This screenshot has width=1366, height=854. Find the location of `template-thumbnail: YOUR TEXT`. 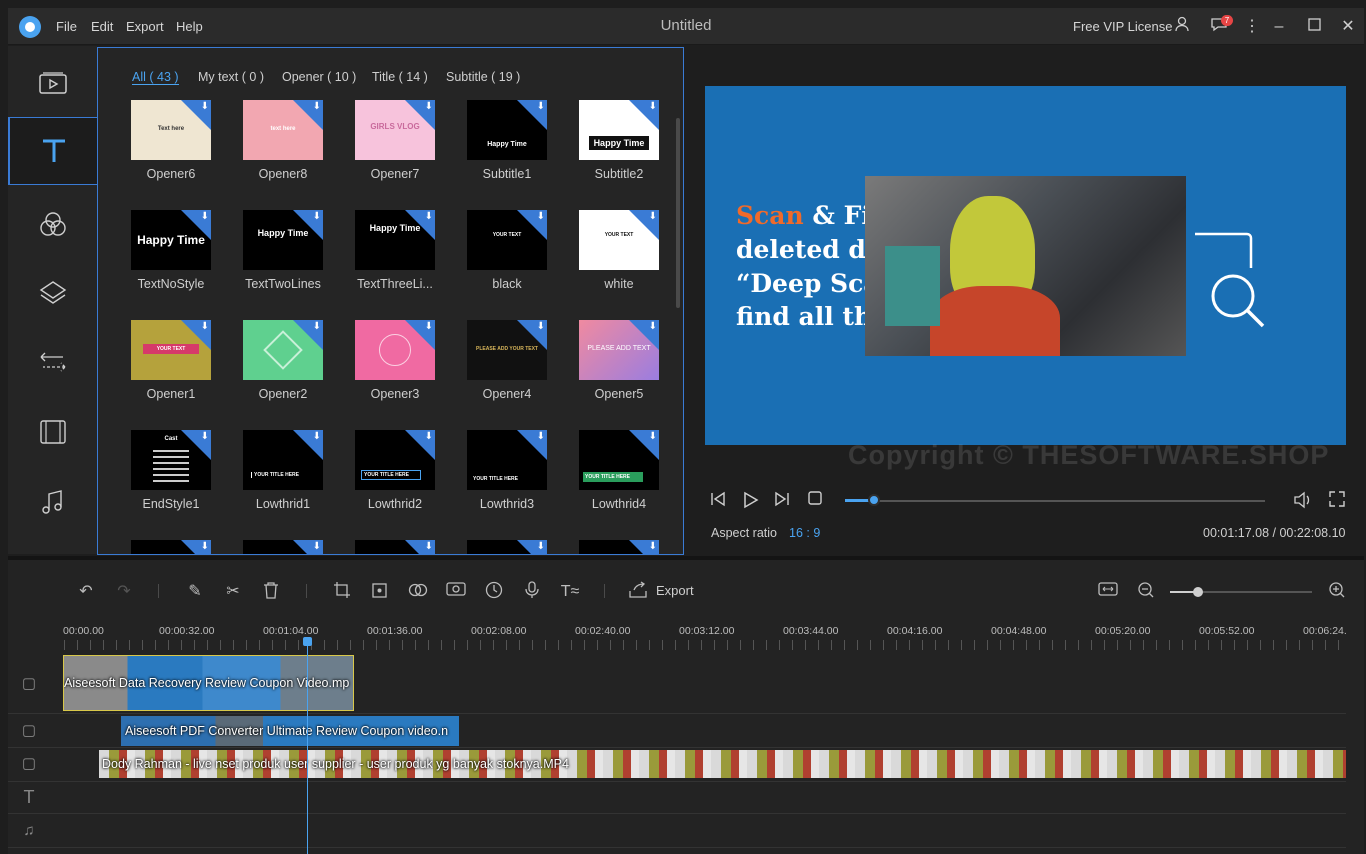

template-thumbnail: YOUR TEXT is located at coordinates (507, 240).